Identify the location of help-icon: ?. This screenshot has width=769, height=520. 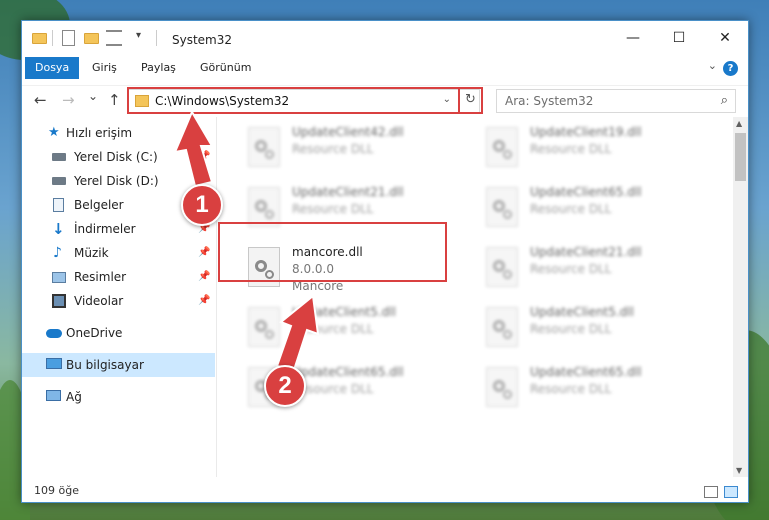
(730, 68).